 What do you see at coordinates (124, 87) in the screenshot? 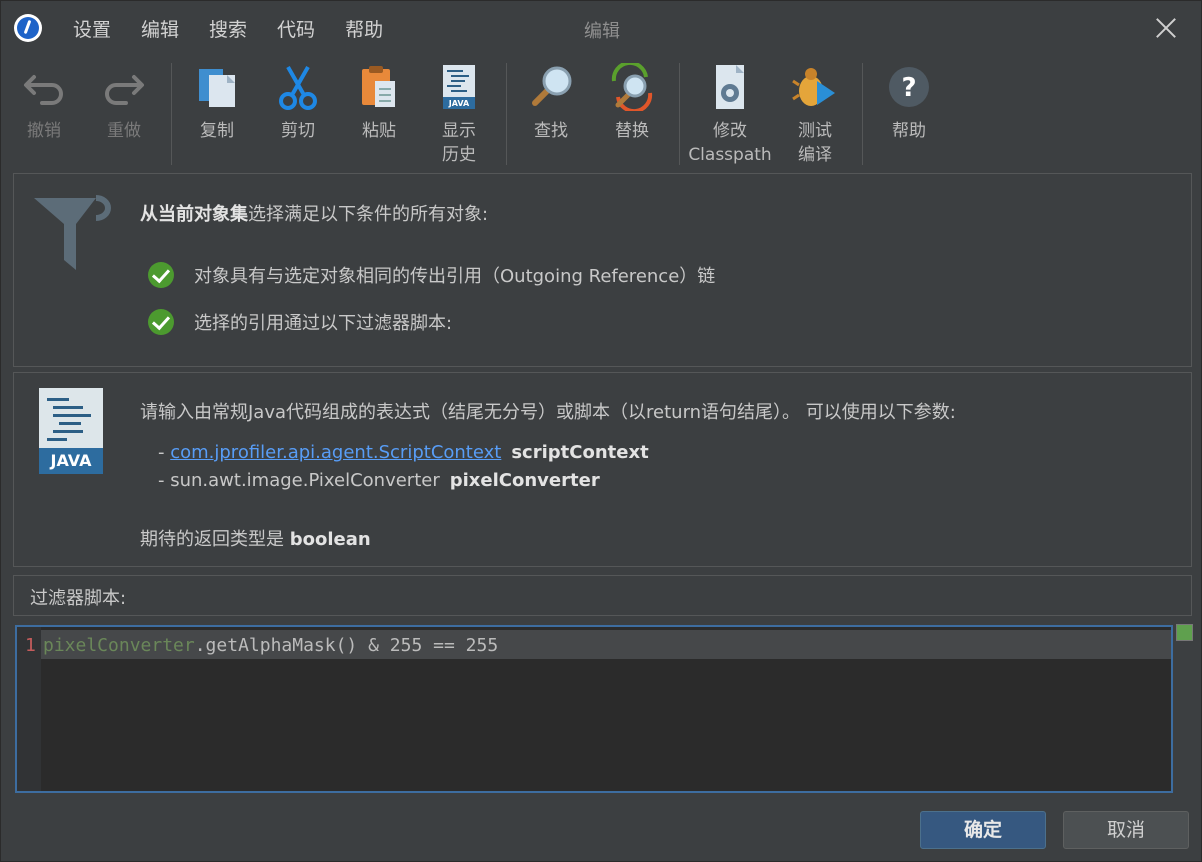
I see `redo-icon` at bounding box center [124, 87].